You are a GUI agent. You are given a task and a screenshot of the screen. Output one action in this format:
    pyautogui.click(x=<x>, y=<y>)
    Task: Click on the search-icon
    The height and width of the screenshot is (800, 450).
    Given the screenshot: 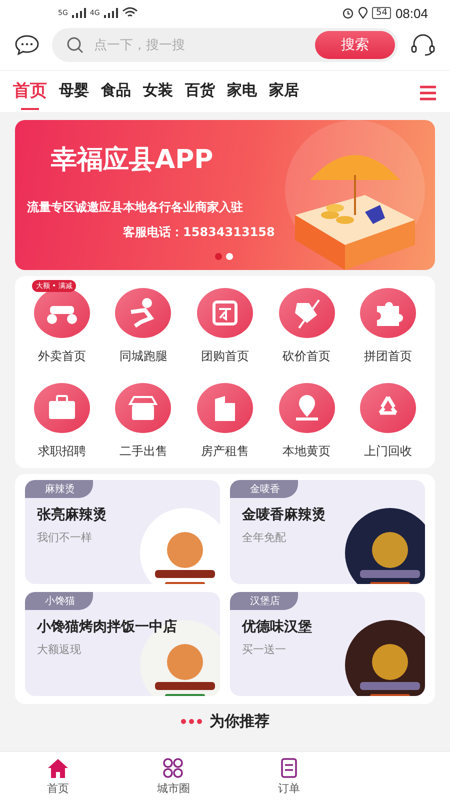 What is the action you would take?
    pyautogui.click(x=75, y=45)
    